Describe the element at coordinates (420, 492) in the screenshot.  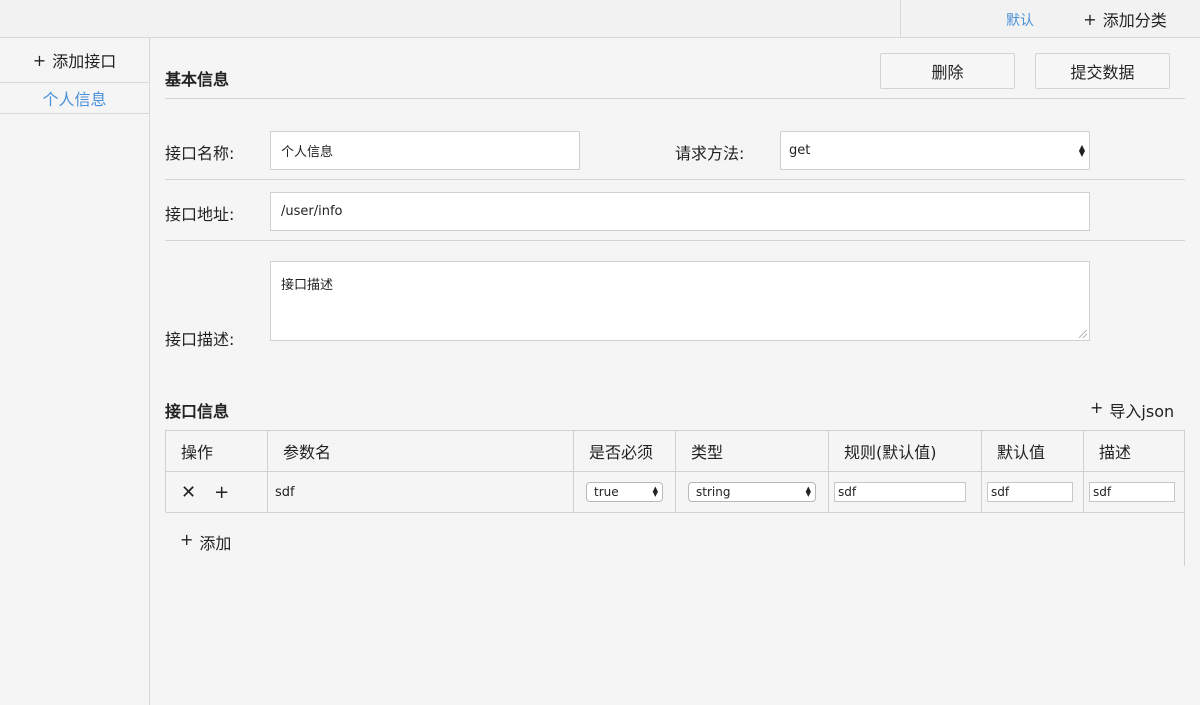
I see `param-name-cell: sdf` at that location.